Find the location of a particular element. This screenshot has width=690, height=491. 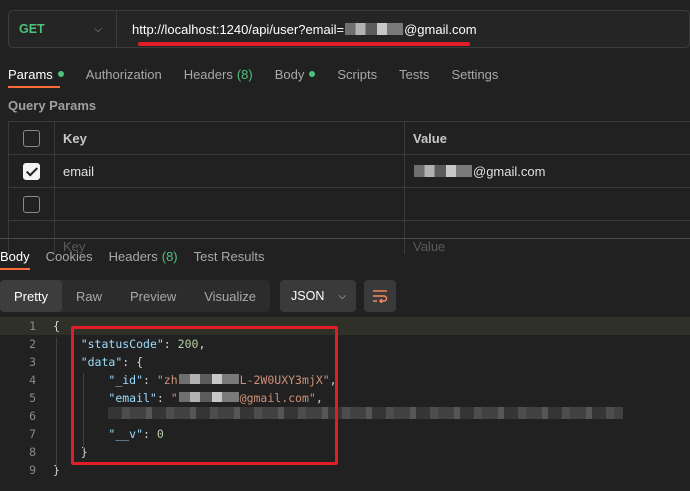

active-tab-indicator is located at coordinates (34, 87).